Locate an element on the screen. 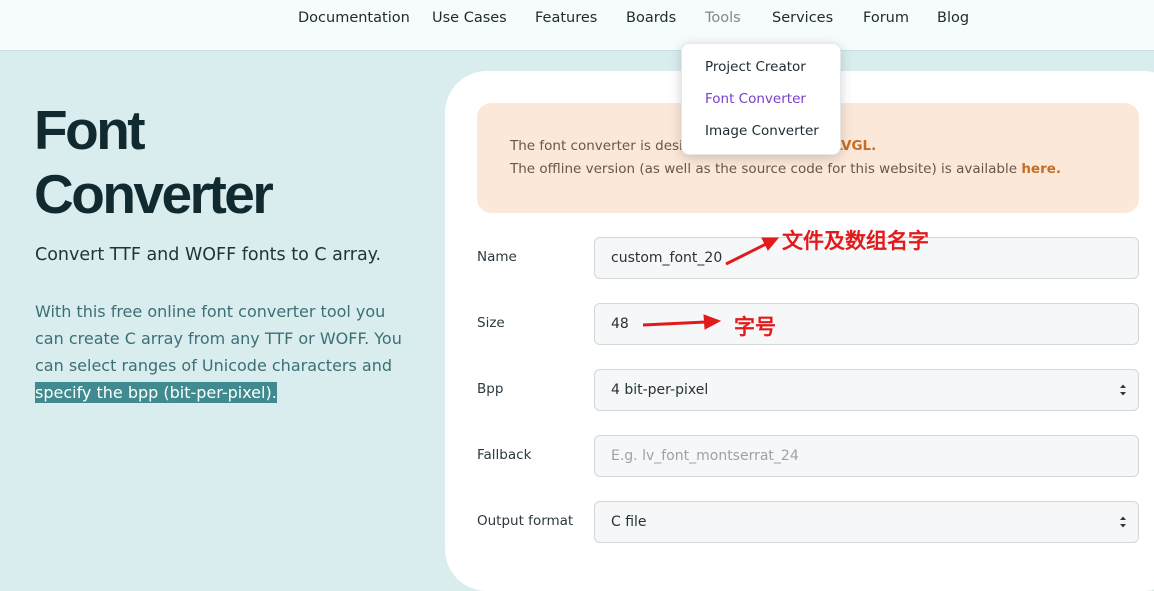  size-annotation-arrow is located at coordinates (682, 322).